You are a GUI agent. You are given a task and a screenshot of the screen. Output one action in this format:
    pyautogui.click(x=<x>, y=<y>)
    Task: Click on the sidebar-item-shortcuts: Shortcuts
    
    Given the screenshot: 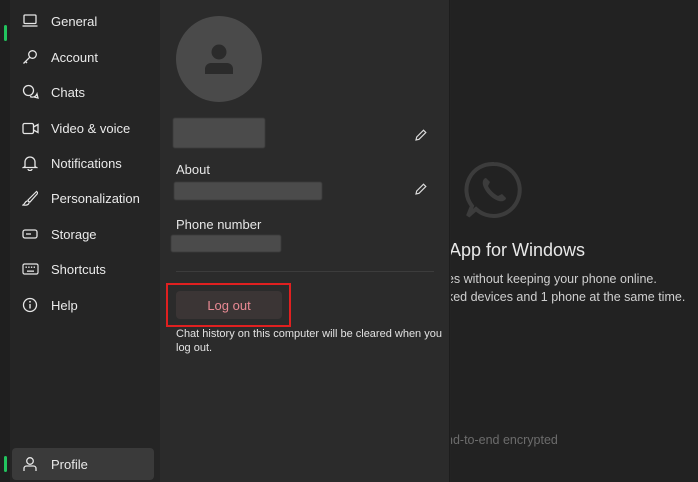 What is the action you would take?
    pyautogui.click(x=83, y=269)
    